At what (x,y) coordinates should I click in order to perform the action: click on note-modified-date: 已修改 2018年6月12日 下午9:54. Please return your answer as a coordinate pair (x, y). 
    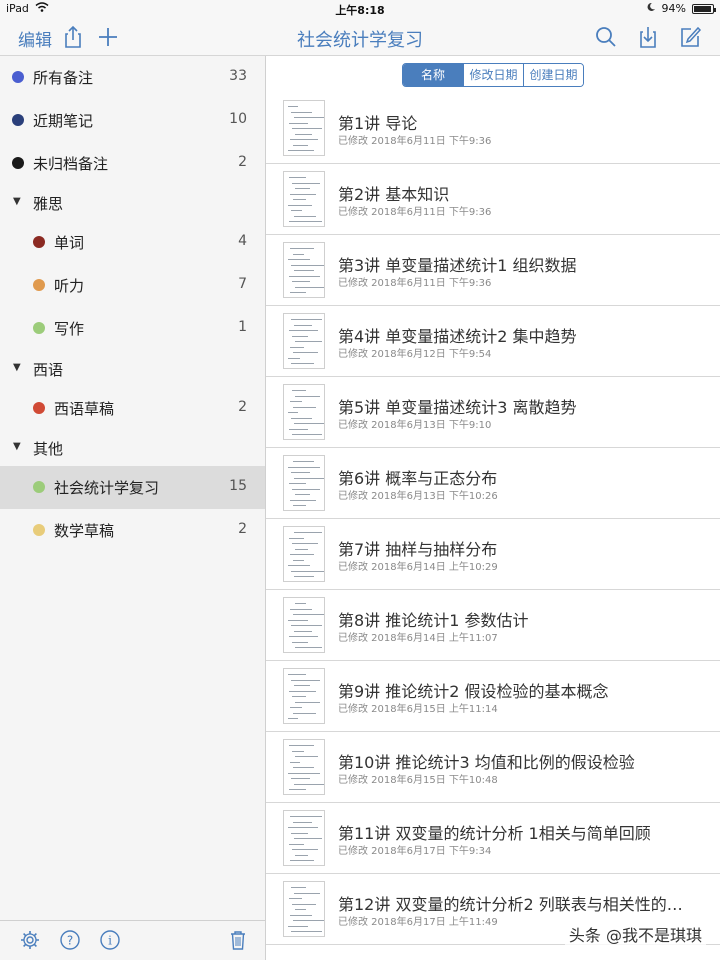
    Looking at the image, I should click on (415, 354).